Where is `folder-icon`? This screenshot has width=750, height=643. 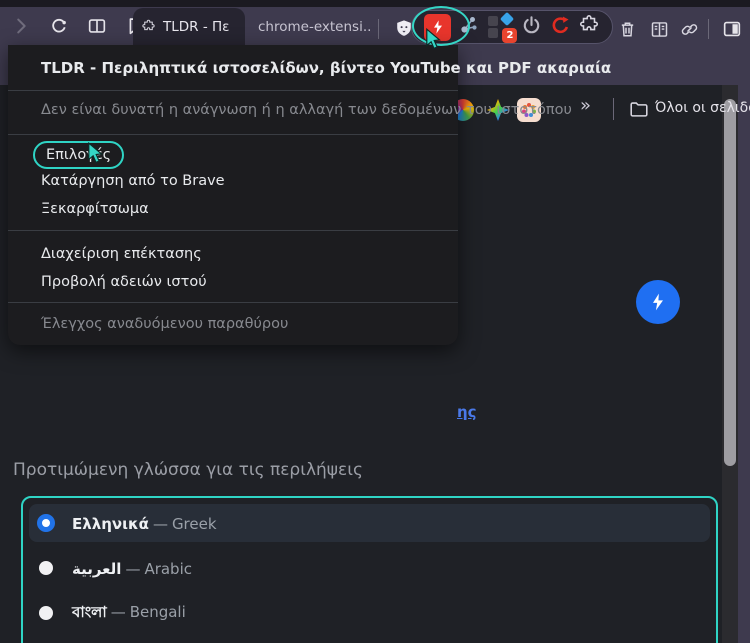
folder-icon is located at coordinates (639, 109).